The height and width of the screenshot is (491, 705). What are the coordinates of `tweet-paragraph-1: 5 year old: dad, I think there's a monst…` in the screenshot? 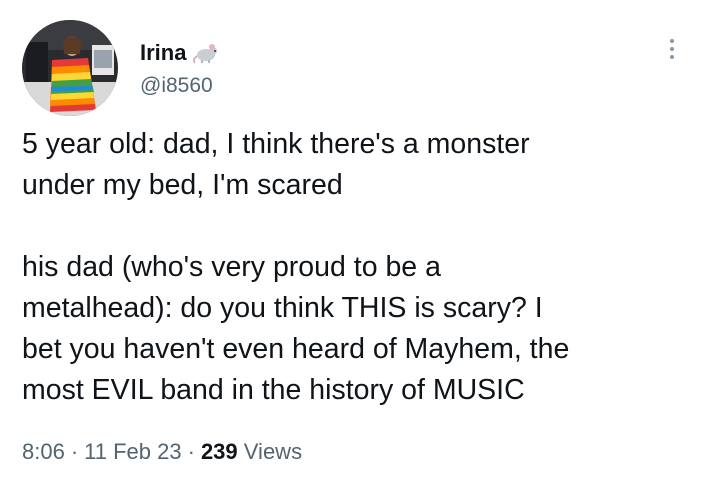 It's located at (276, 164).